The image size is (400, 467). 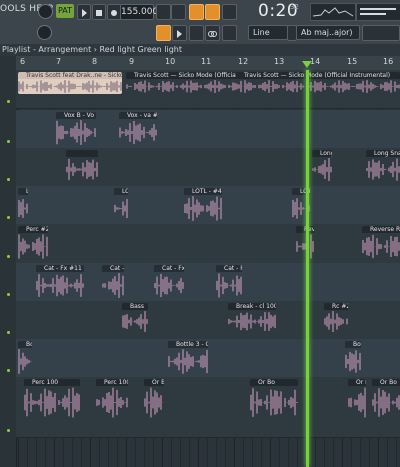 I want to click on audio-clip-label: Vox B - Vo H5, so click(x=76, y=115).